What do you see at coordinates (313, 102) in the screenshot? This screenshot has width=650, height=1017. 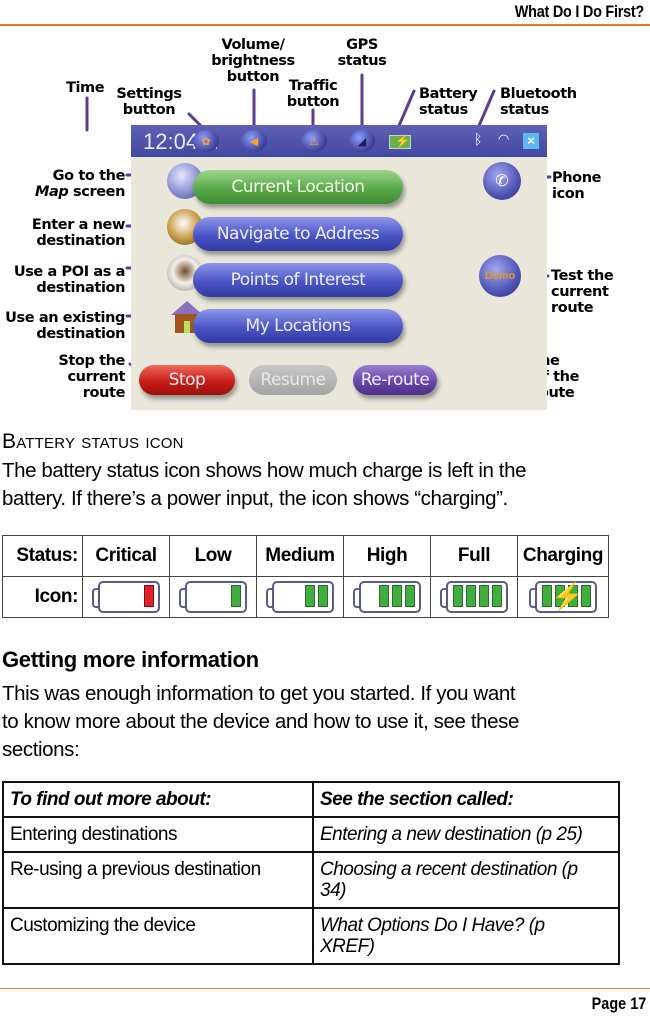 I see `callout-traffic-l2: button` at bounding box center [313, 102].